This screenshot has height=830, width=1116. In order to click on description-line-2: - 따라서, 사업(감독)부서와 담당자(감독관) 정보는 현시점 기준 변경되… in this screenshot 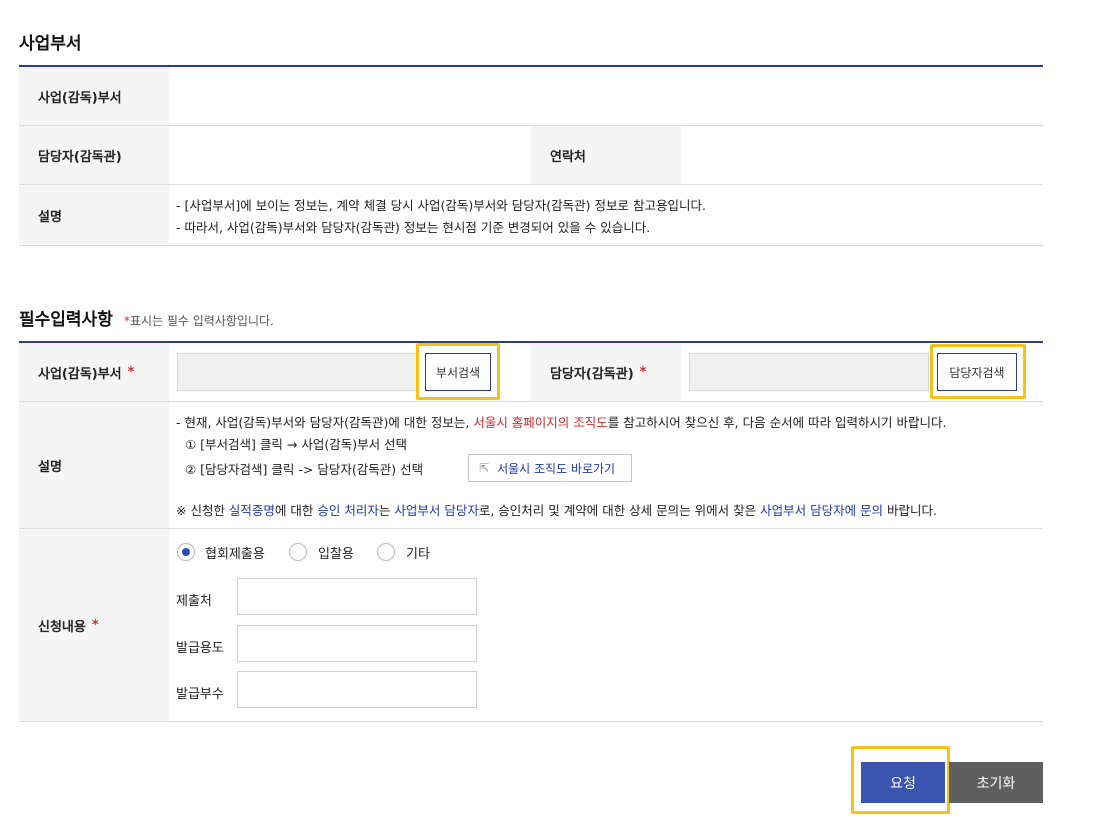, I will do `click(413, 227)`.